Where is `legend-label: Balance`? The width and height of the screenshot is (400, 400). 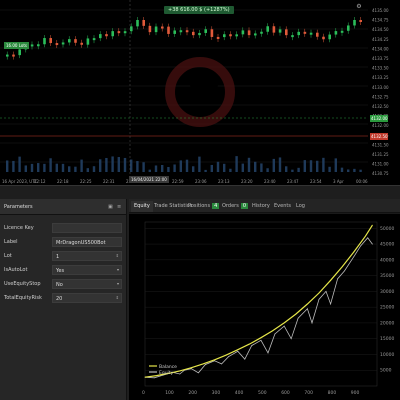 legend-label: Balance is located at coordinates (168, 367).